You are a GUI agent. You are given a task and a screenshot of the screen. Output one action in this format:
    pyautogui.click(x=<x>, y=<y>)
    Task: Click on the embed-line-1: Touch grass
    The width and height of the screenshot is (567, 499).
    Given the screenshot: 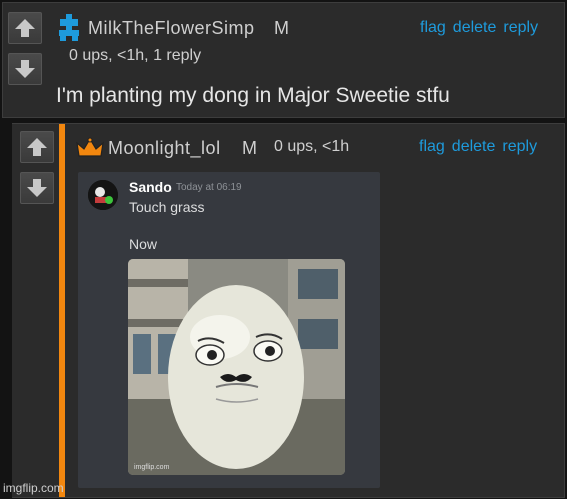 What is the action you would take?
    pyautogui.click(x=167, y=207)
    